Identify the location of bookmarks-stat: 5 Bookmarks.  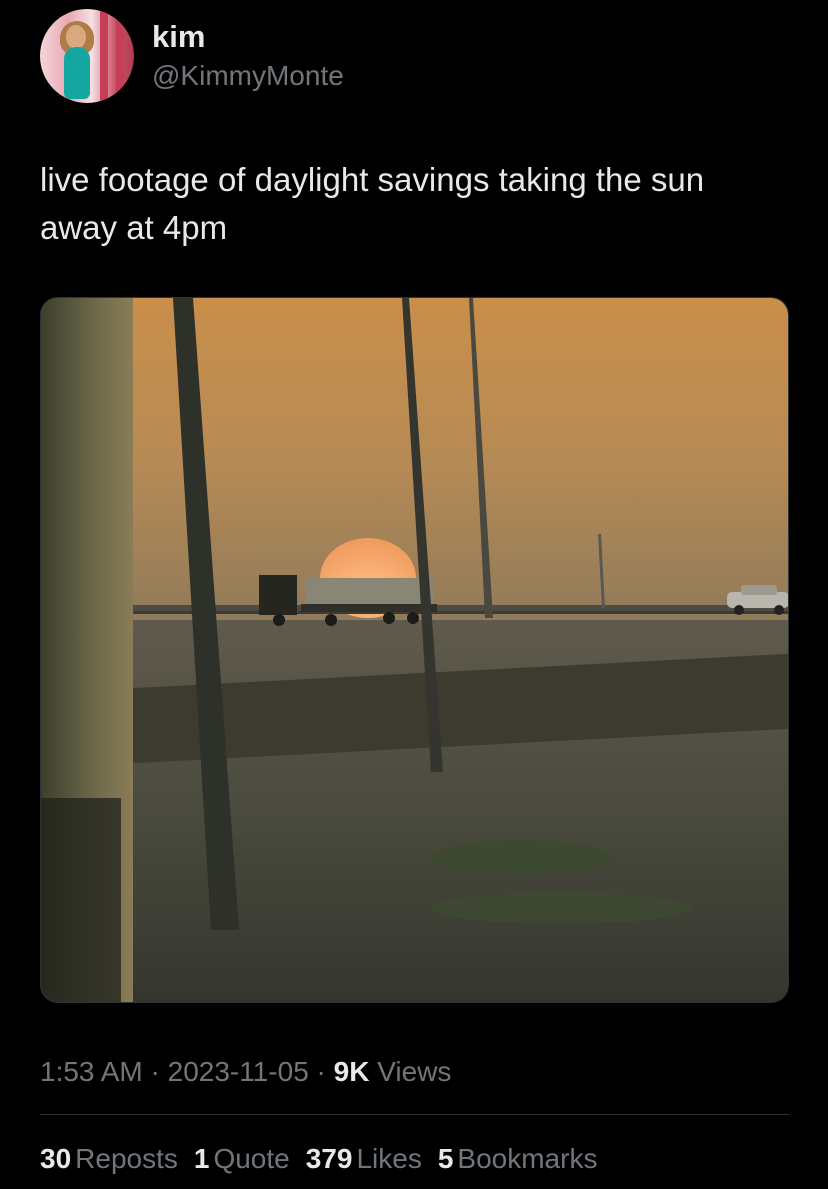
(518, 1159).